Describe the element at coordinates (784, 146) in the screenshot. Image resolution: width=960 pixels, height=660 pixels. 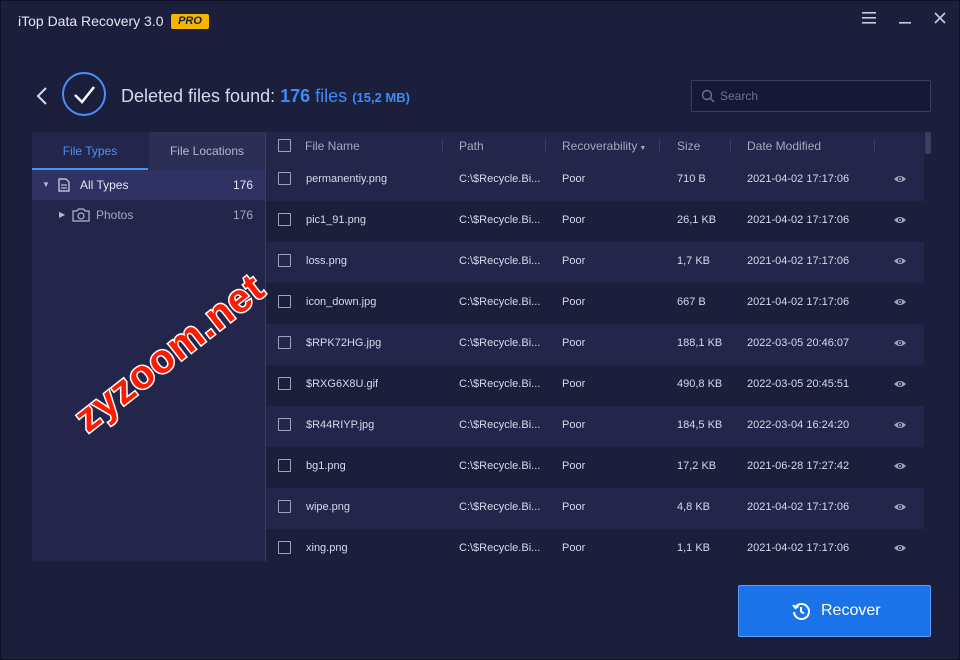
I see `column-header-date-modified: Date Modified` at that location.